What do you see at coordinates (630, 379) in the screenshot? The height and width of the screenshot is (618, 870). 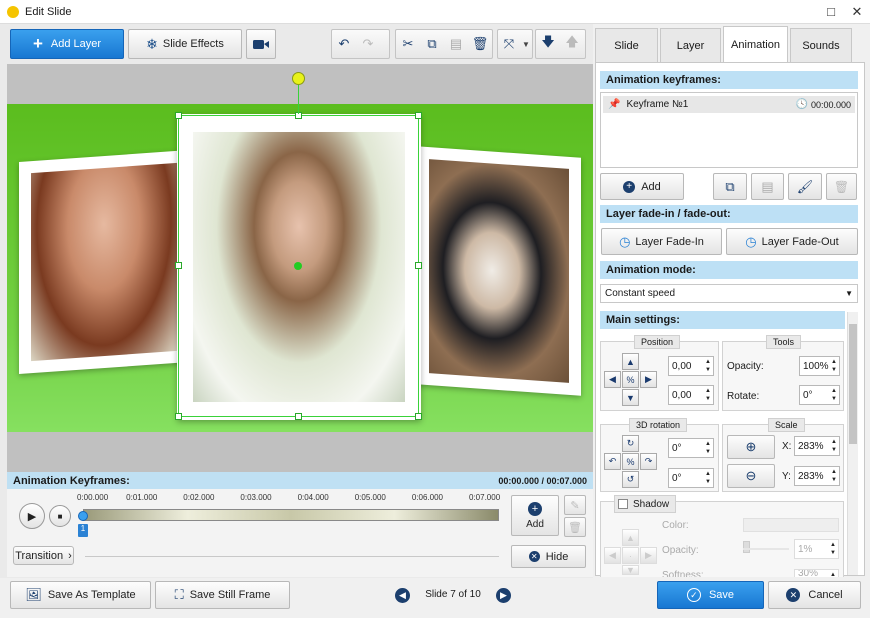 I see `center-position-button: %` at bounding box center [630, 379].